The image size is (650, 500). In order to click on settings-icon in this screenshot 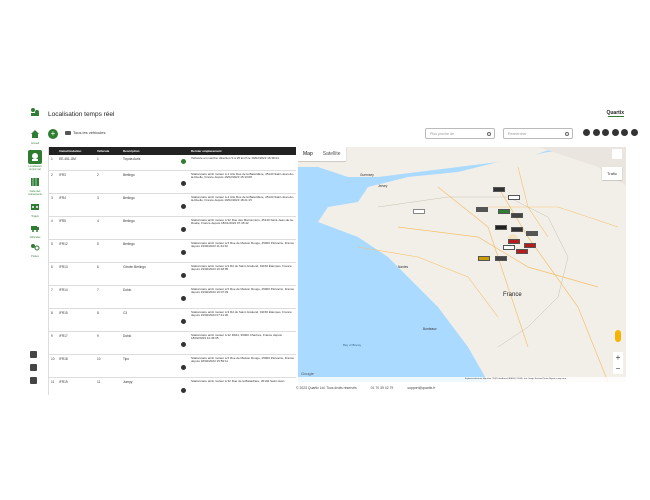, I will do `click(33, 380)`.